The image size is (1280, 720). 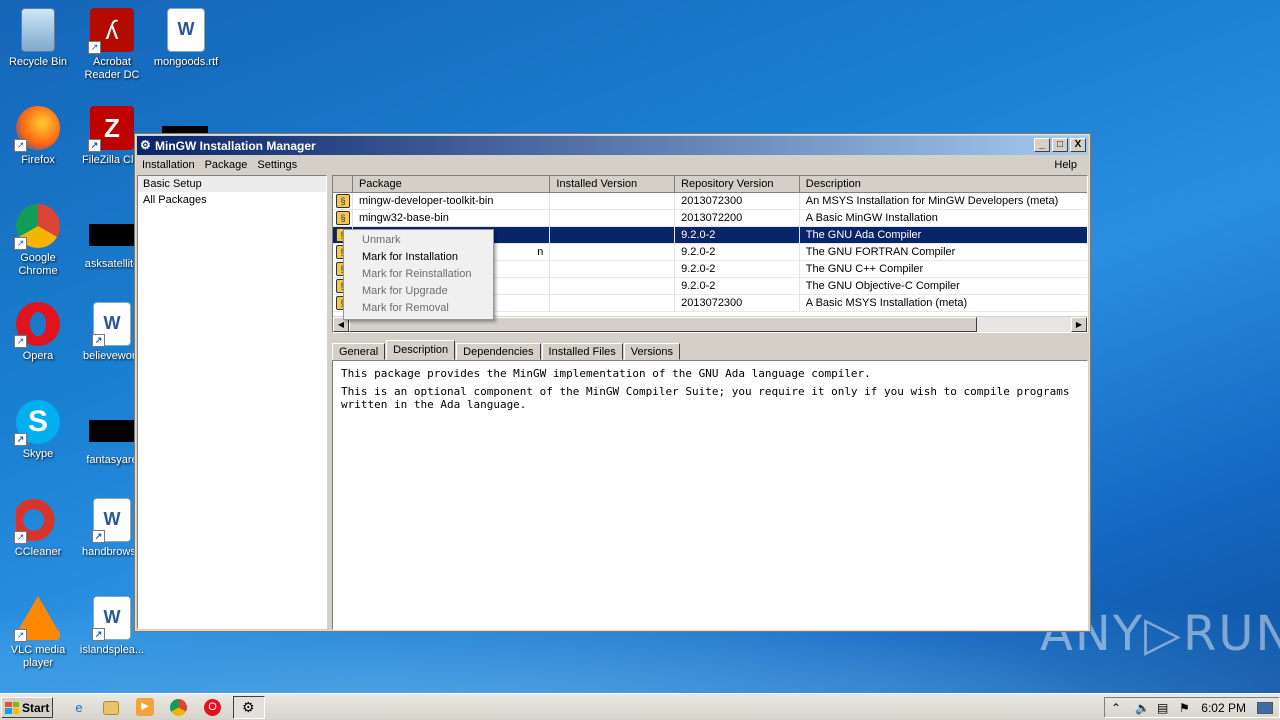 I want to click on package-description: A Basic MSYS Installation (meta), so click(x=886, y=302).